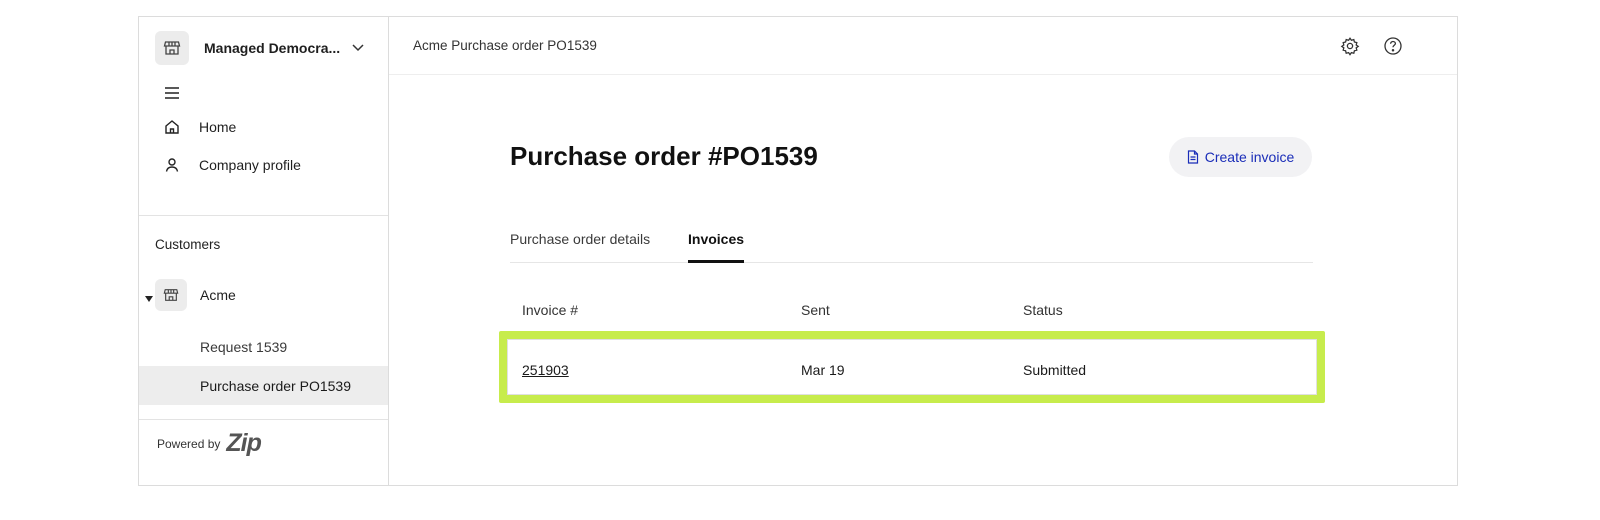 The image size is (1600, 520). Describe the element at coordinates (172, 93) in the screenshot. I see `menu-icon` at that location.